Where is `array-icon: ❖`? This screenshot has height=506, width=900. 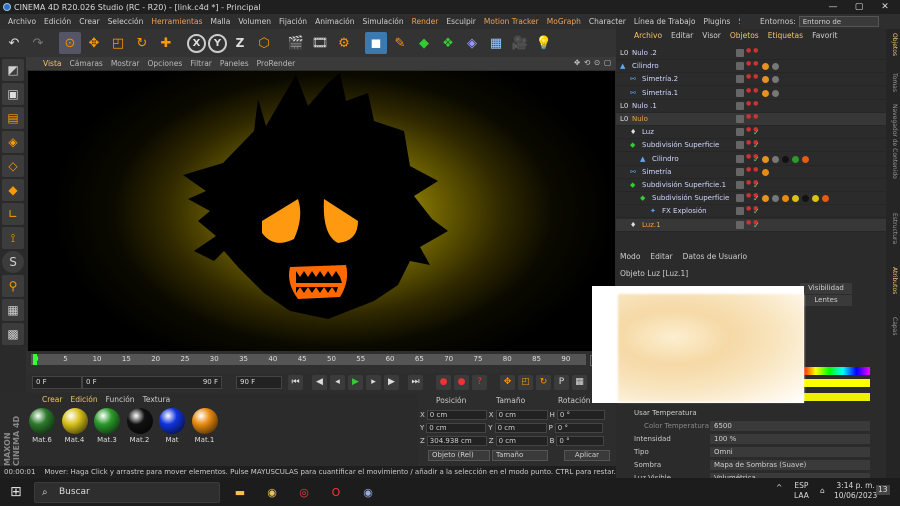 array-icon: ❖ is located at coordinates (448, 43).